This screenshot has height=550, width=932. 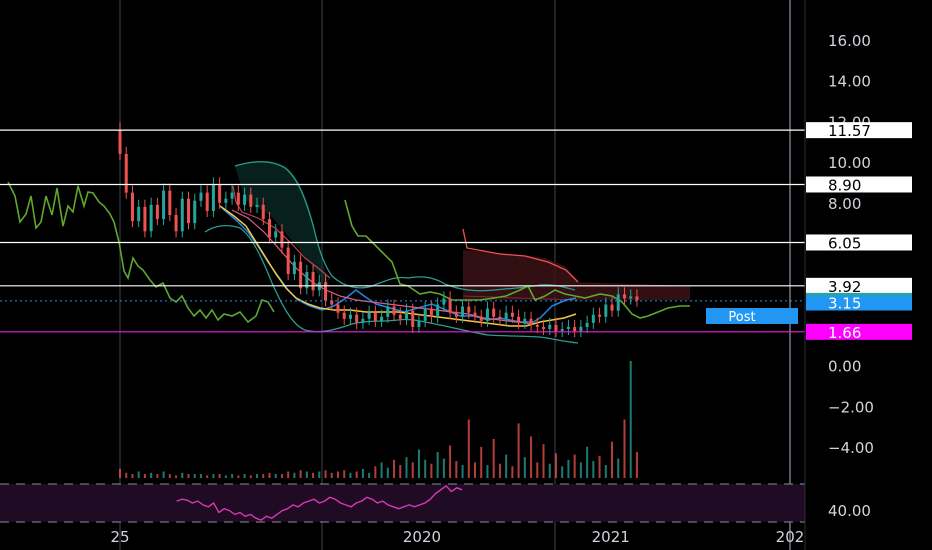 I want to click on level-tag-label-0: 11.57, so click(x=849, y=131).